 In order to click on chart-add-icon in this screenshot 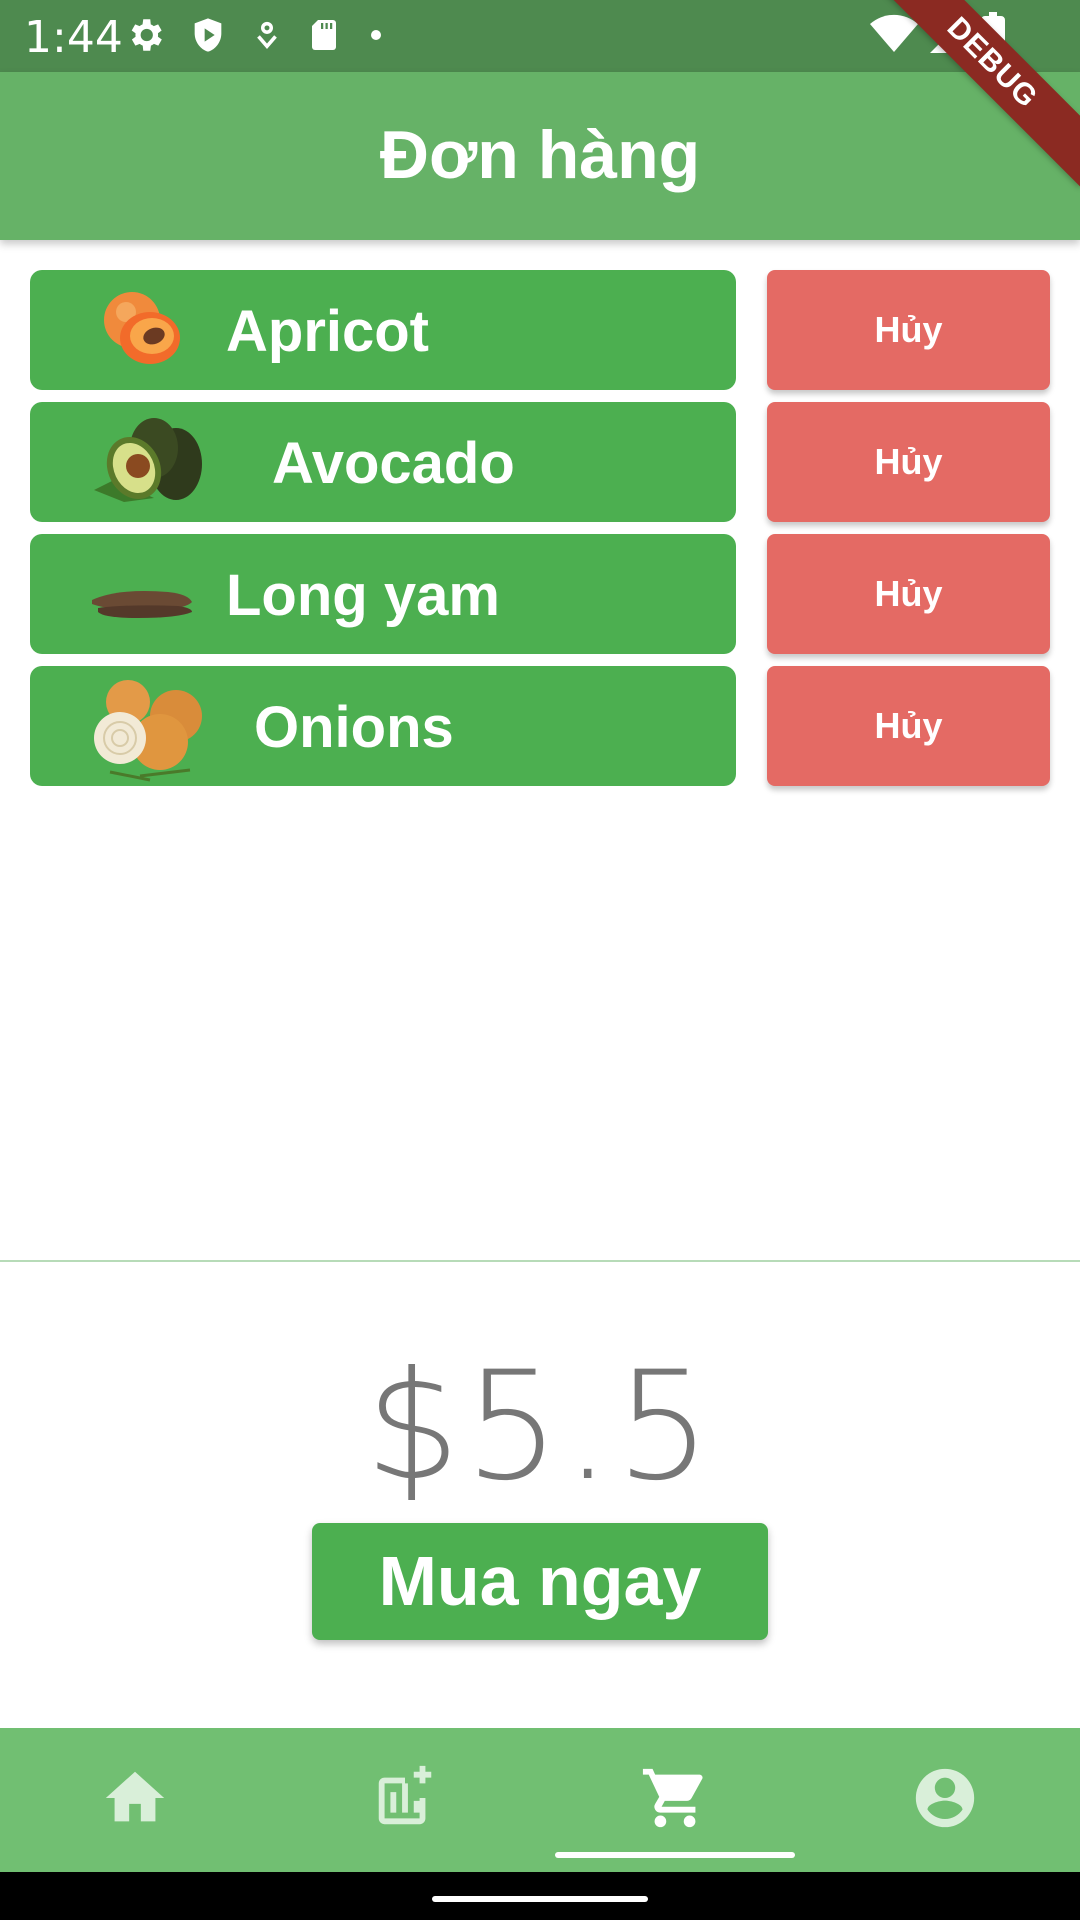, I will do `click(405, 1800)`.